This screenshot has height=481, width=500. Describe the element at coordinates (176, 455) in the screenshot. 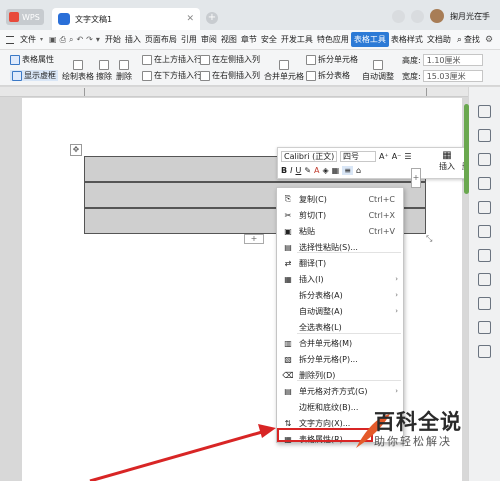

I see `arrow-line` at that location.